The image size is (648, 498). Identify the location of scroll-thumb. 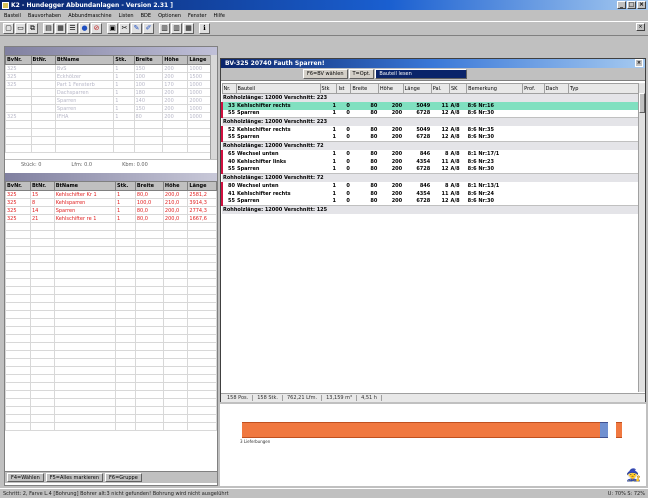
(642, 103).